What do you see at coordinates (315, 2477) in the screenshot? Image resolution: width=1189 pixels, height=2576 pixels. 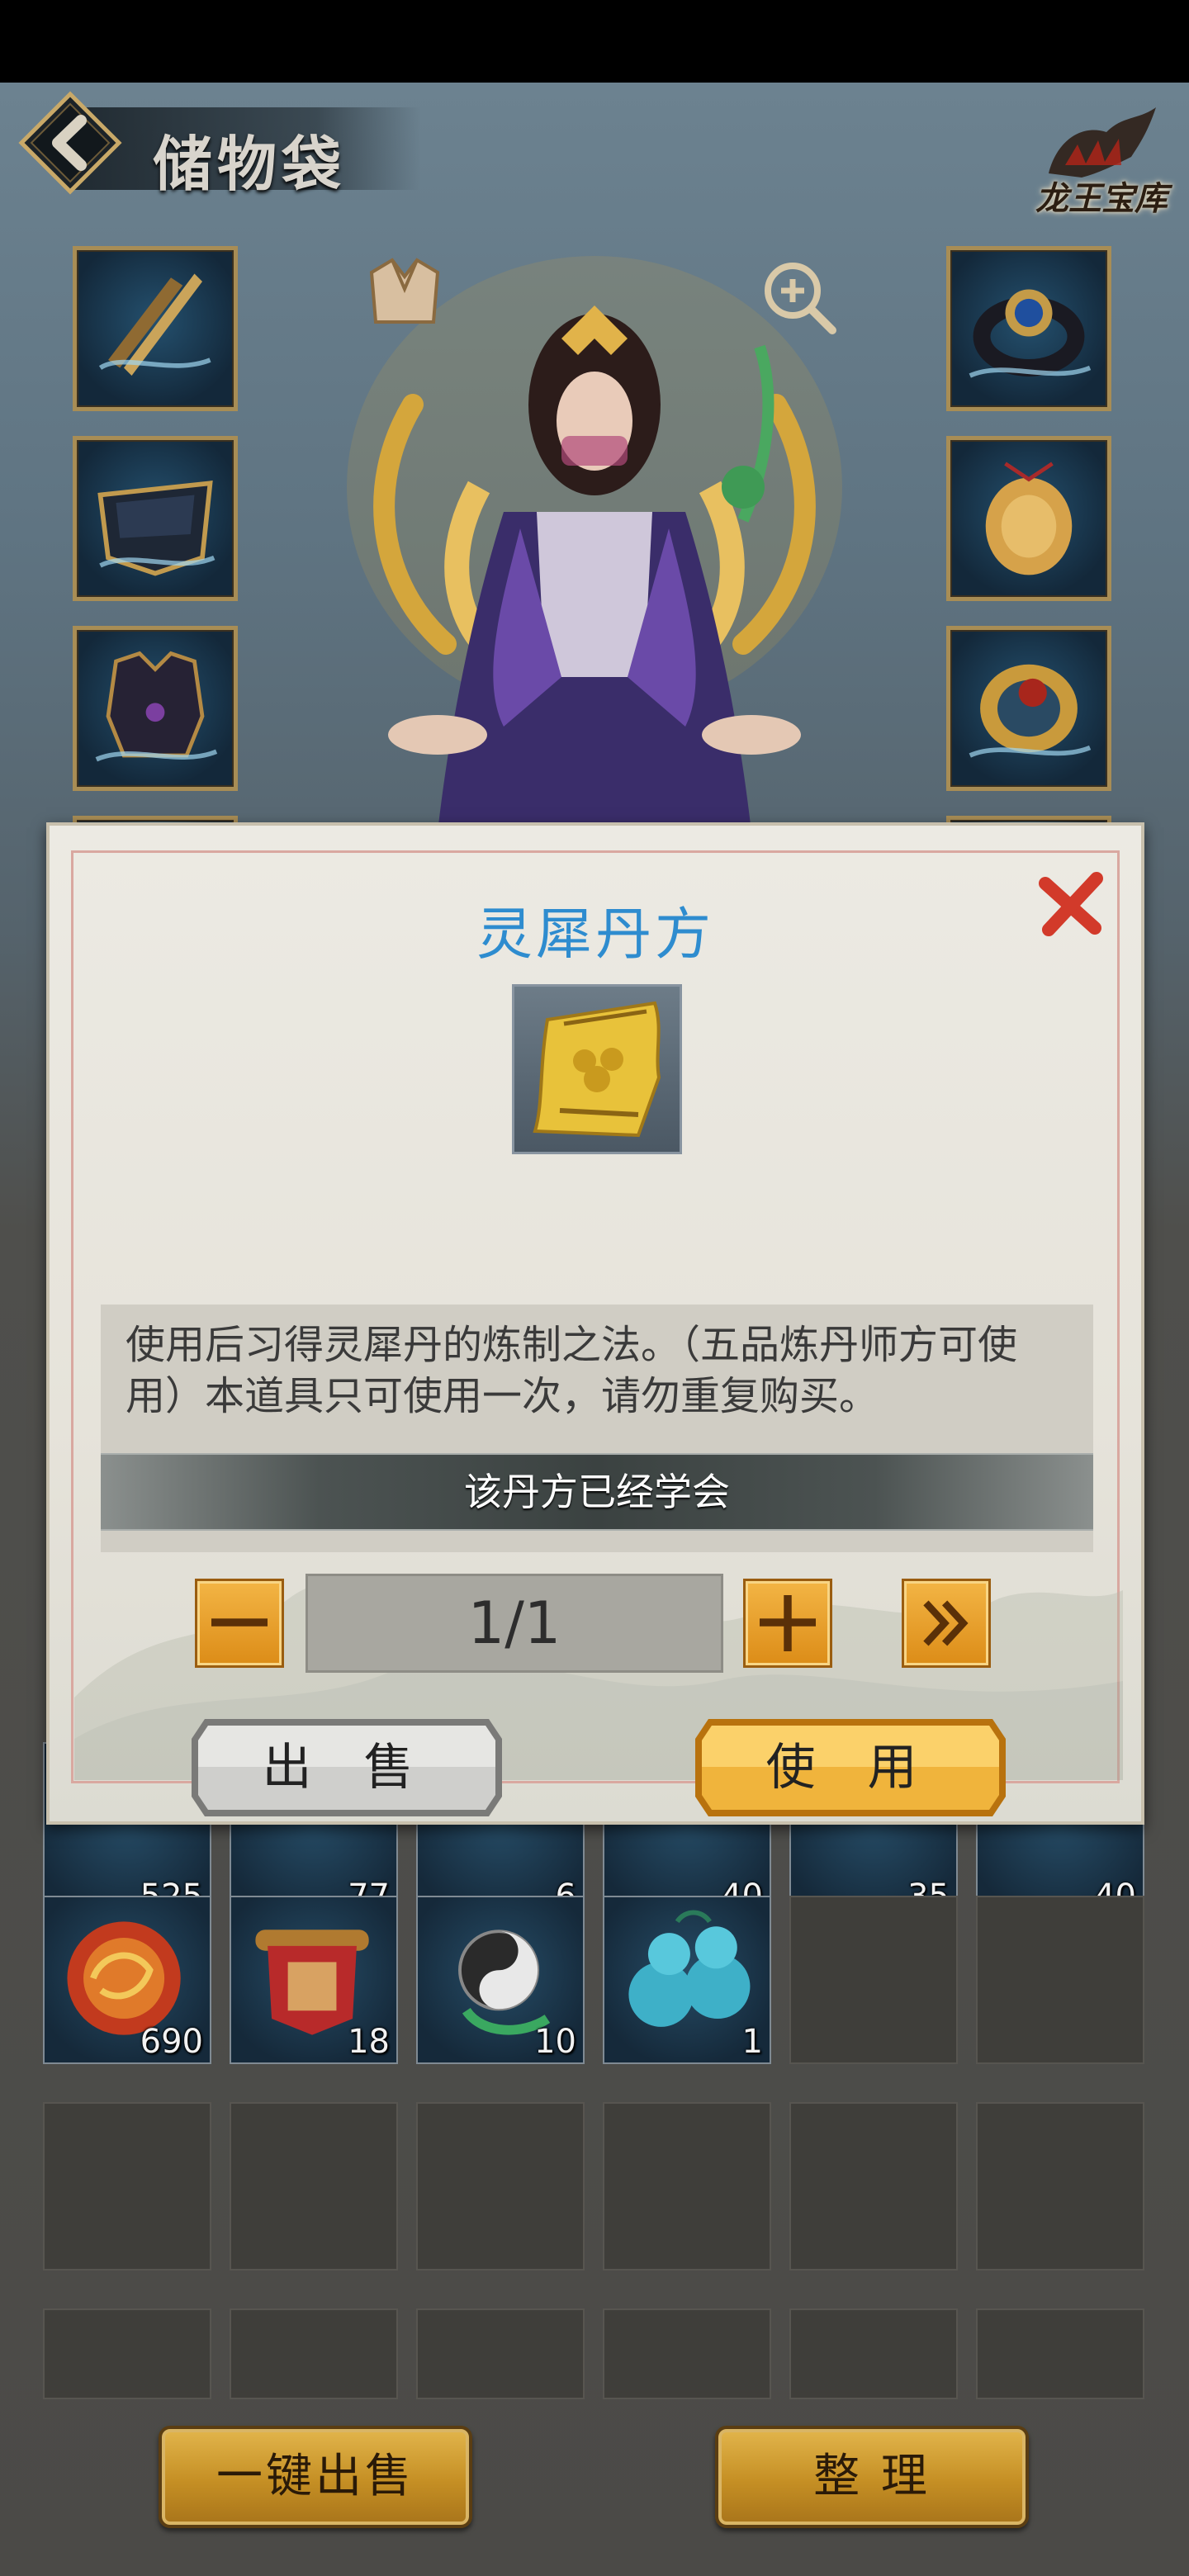 I see `sell-all-button: 一键出售` at bounding box center [315, 2477].